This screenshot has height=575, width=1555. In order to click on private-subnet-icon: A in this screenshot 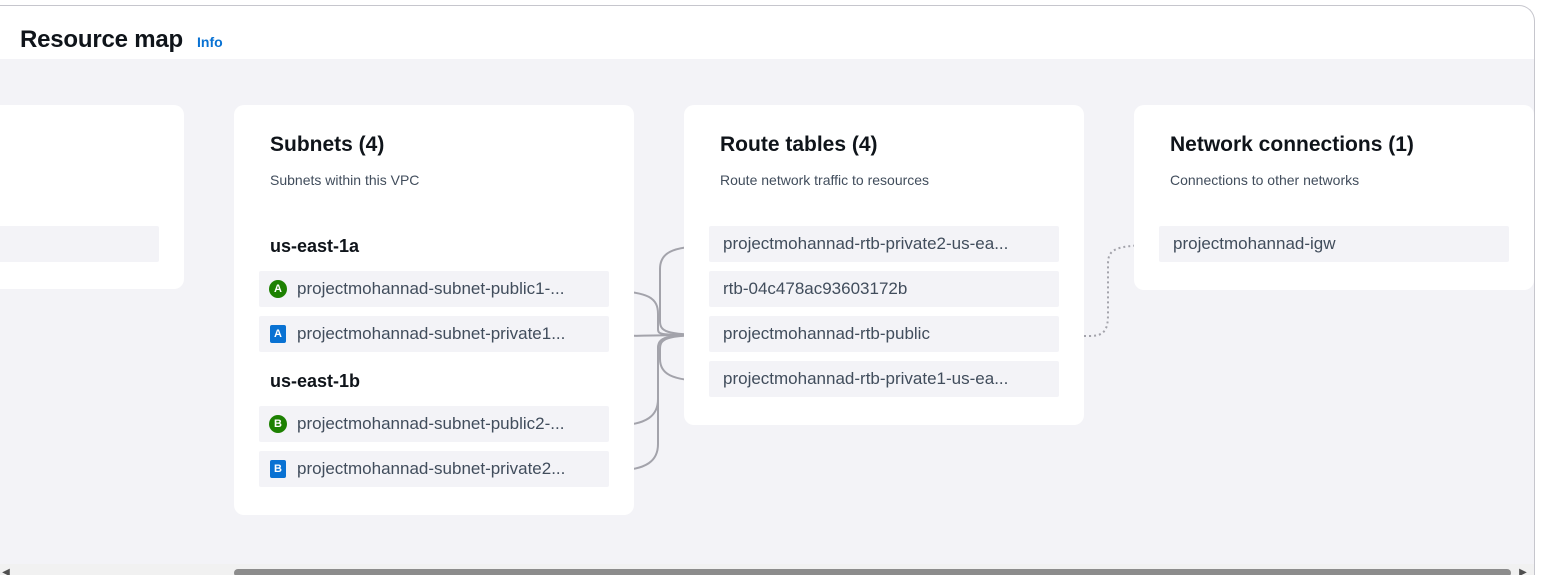, I will do `click(278, 334)`.